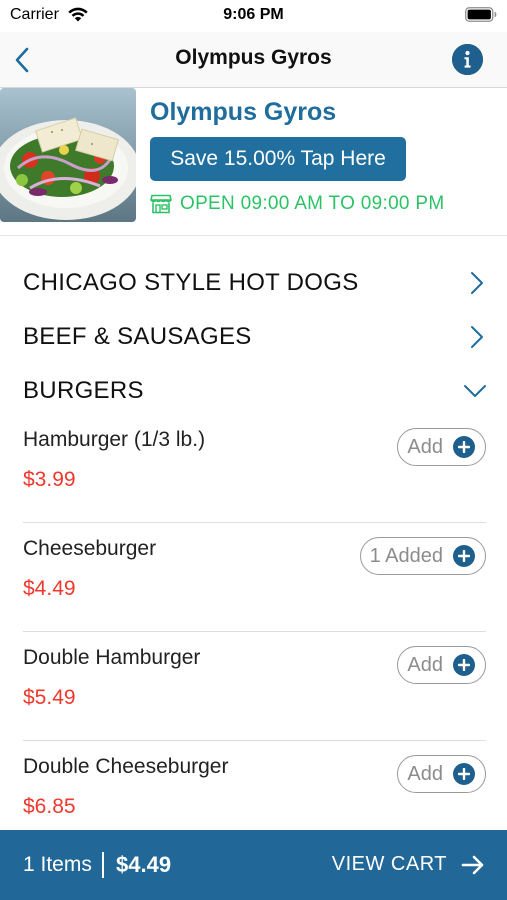 The height and width of the screenshot is (900, 507). I want to click on category-label: CHICAGO STYLE HOT DOGS, so click(191, 282).